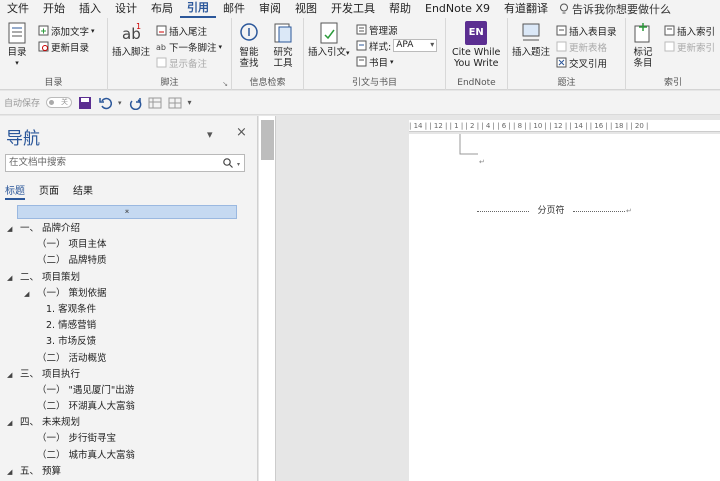  What do you see at coordinates (476, 83) in the screenshot?
I see `group-label-endnote: EndNote` at bounding box center [476, 83].